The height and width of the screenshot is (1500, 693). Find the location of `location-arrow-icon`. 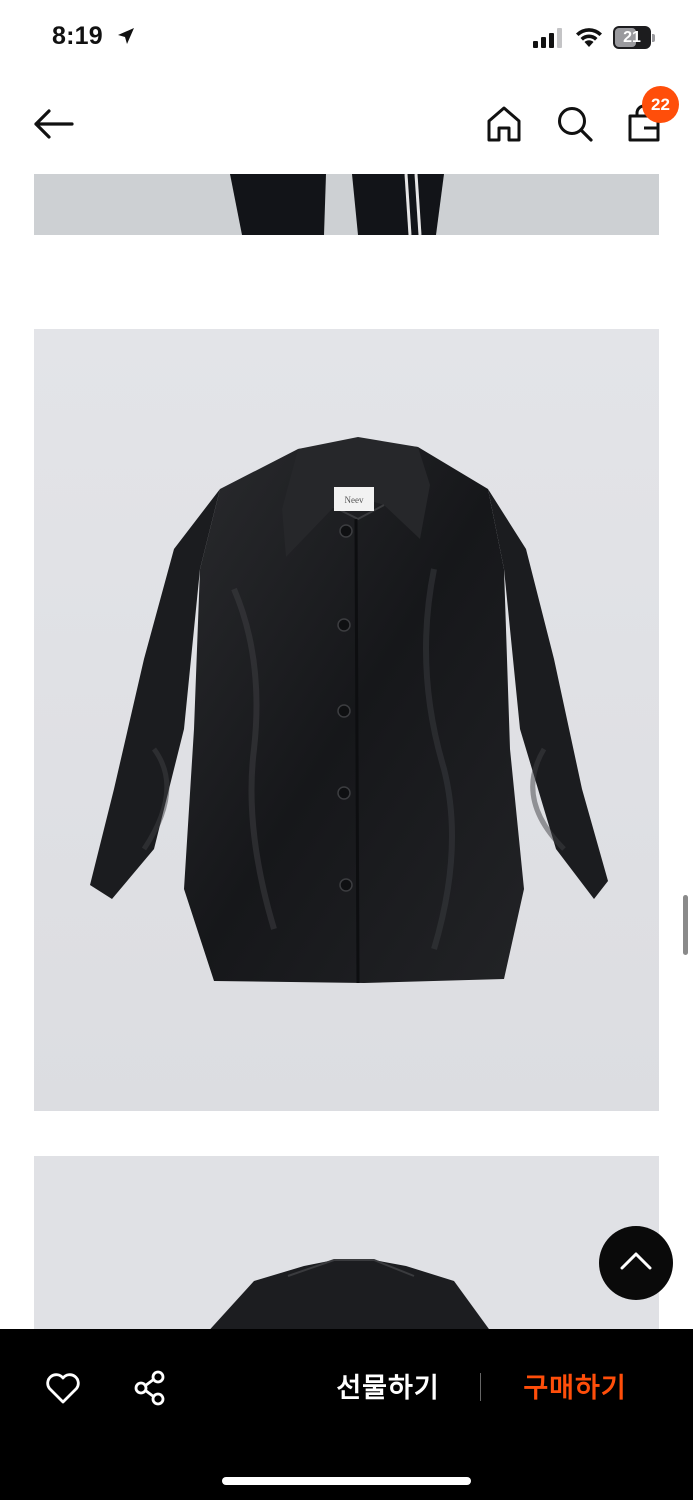

location-arrow-icon is located at coordinates (126, 38).